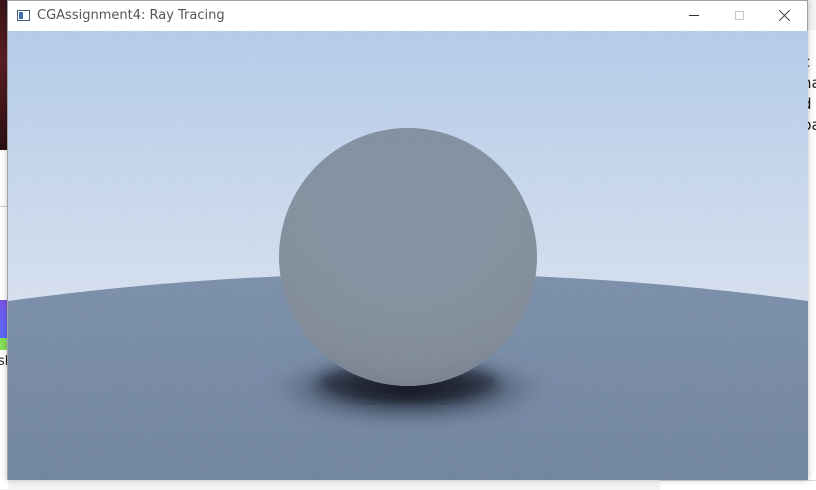 The image size is (816, 490). I want to click on close-icon, so click(785, 15).